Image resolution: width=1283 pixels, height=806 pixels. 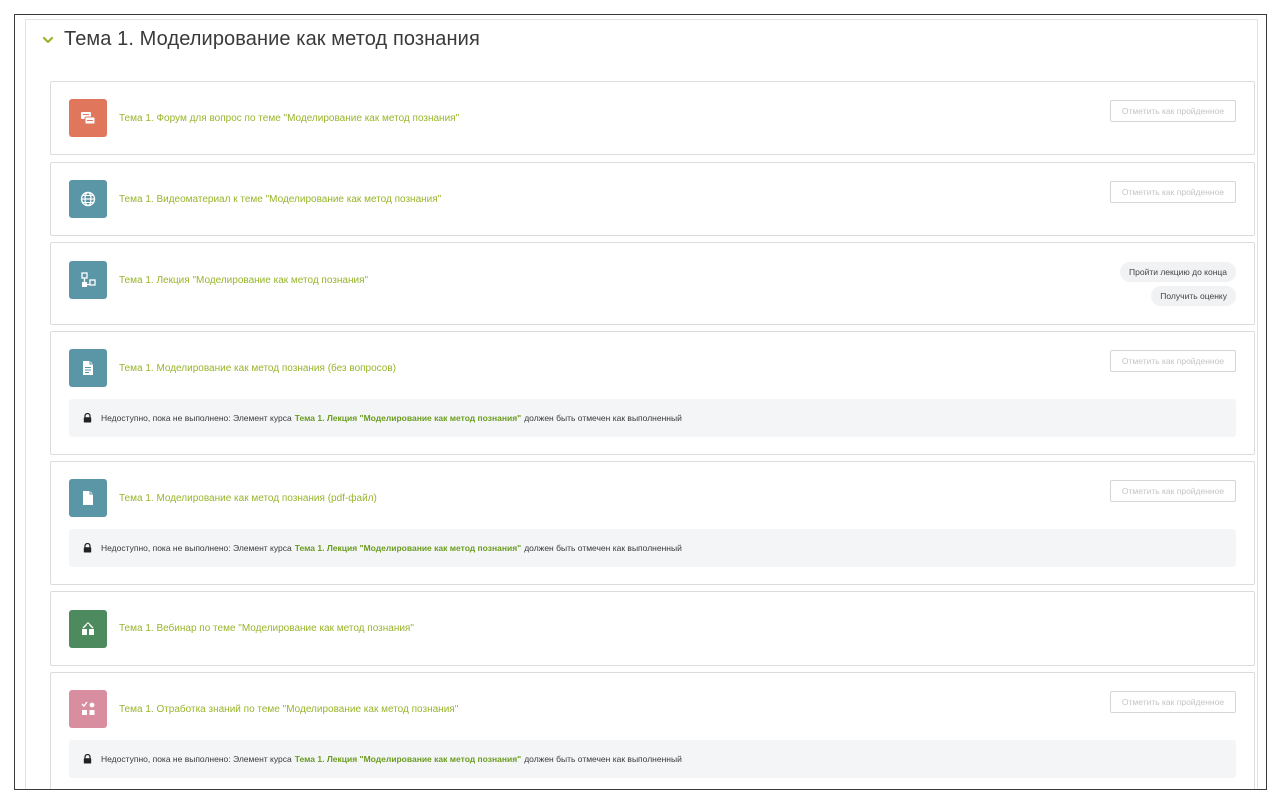 What do you see at coordinates (88, 280) in the screenshot?
I see `lesson-icon` at bounding box center [88, 280].